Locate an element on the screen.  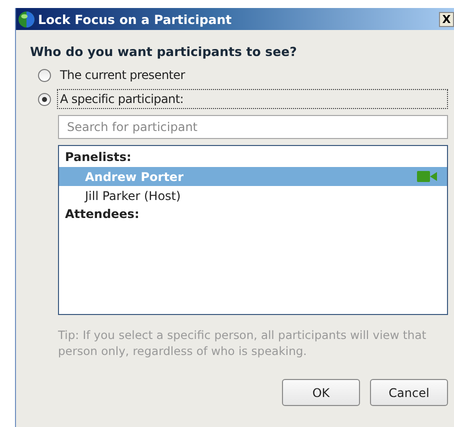
dialog-button: OK is located at coordinates (321, 392).